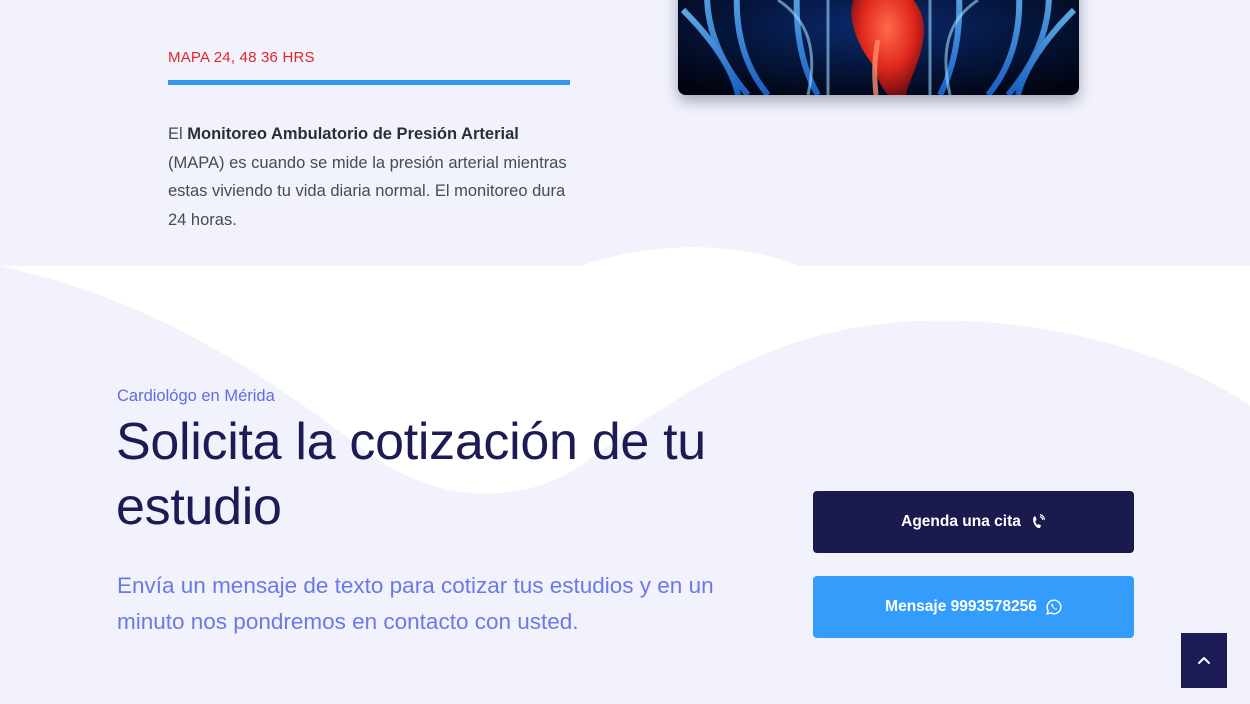 Image resolution: width=1250 pixels, height=704 pixels. Describe the element at coordinates (178, 134) in the screenshot. I see `desc-prefix: El` at that location.